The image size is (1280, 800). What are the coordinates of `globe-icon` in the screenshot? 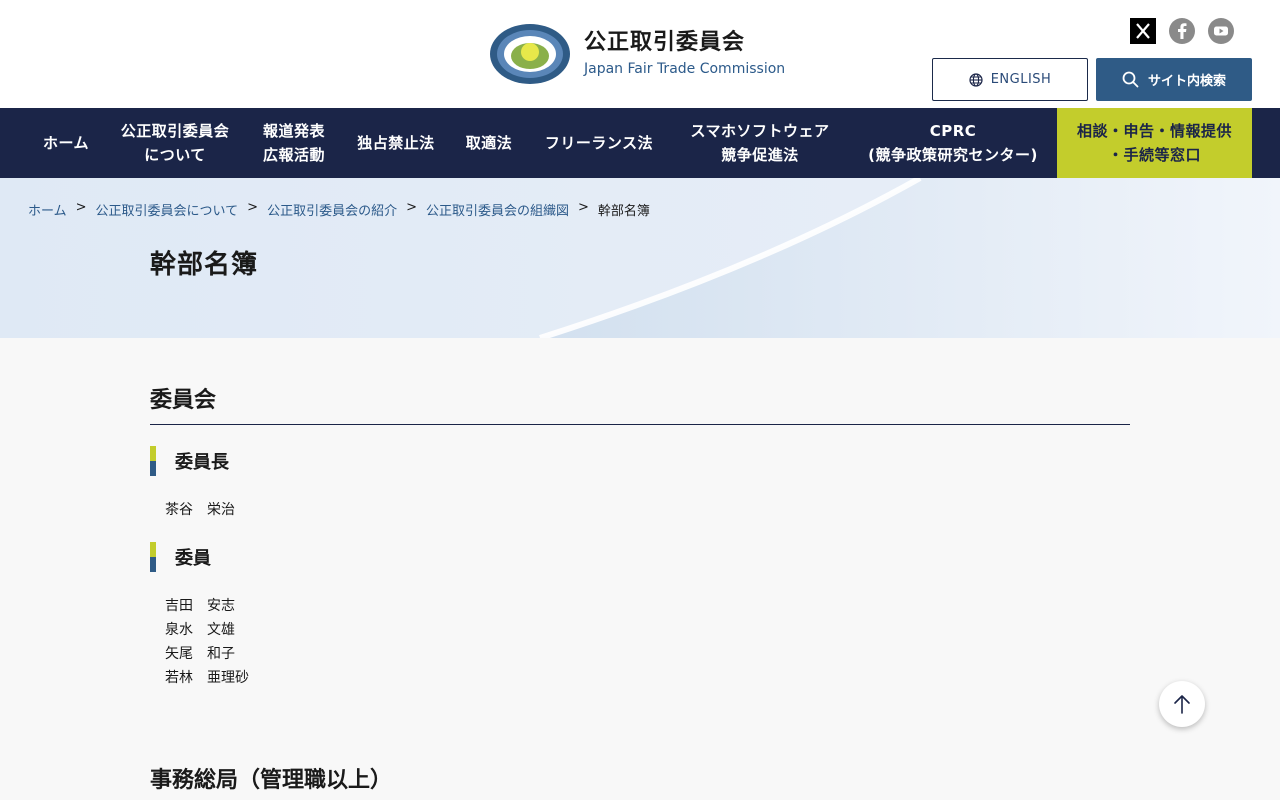 It's located at (976, 79).